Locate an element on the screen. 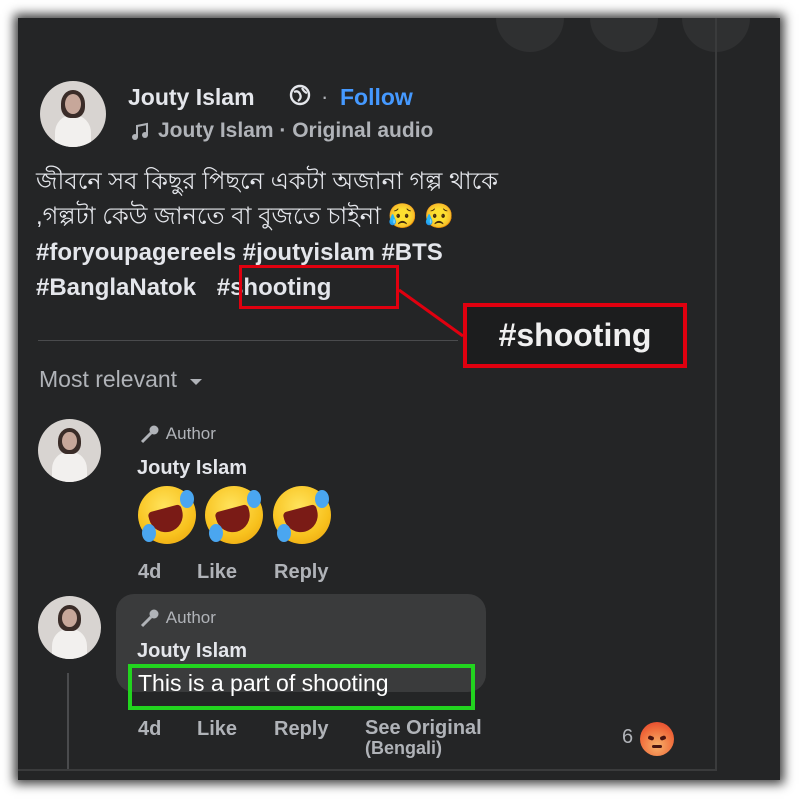  reaction-count: 6 is located at coordinates (627, 737).